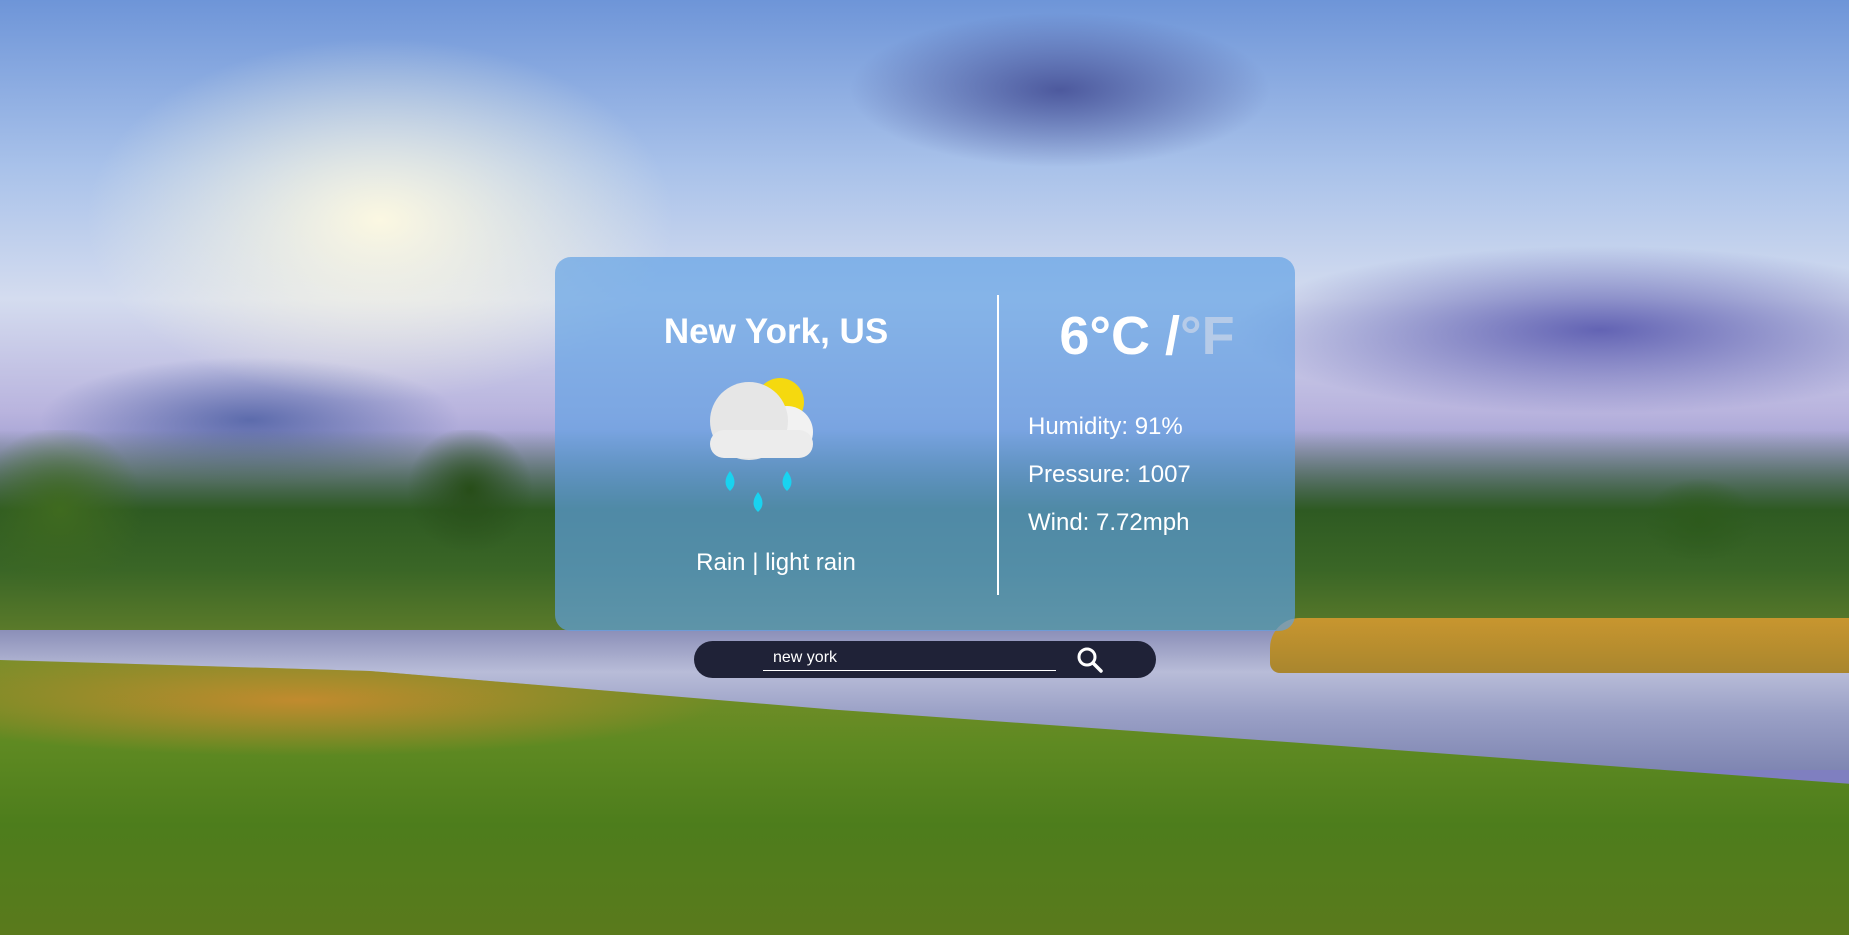 This screenshot has width=1849, height=935. What do you see at coordinates (909, 658) in the screenshot?
I see `search-input` at bounding box center [909, 658].